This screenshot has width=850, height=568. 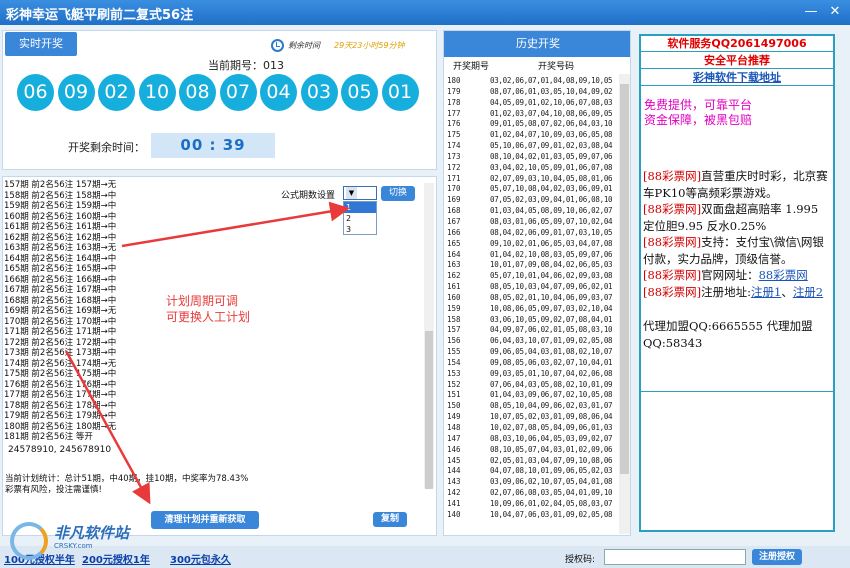 What do you see at coordinates (360, 207) in the screenshot?
I see `formula-option: 1` at bounding box center [360, 207].